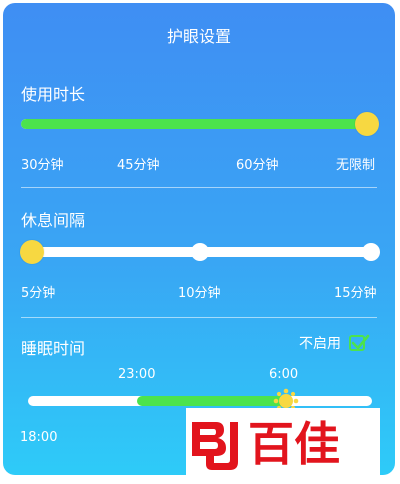 The height and width of the screenshot is (484, 400). I want to click on sleep-disable-toggle: 不启用, so click(334, 343).